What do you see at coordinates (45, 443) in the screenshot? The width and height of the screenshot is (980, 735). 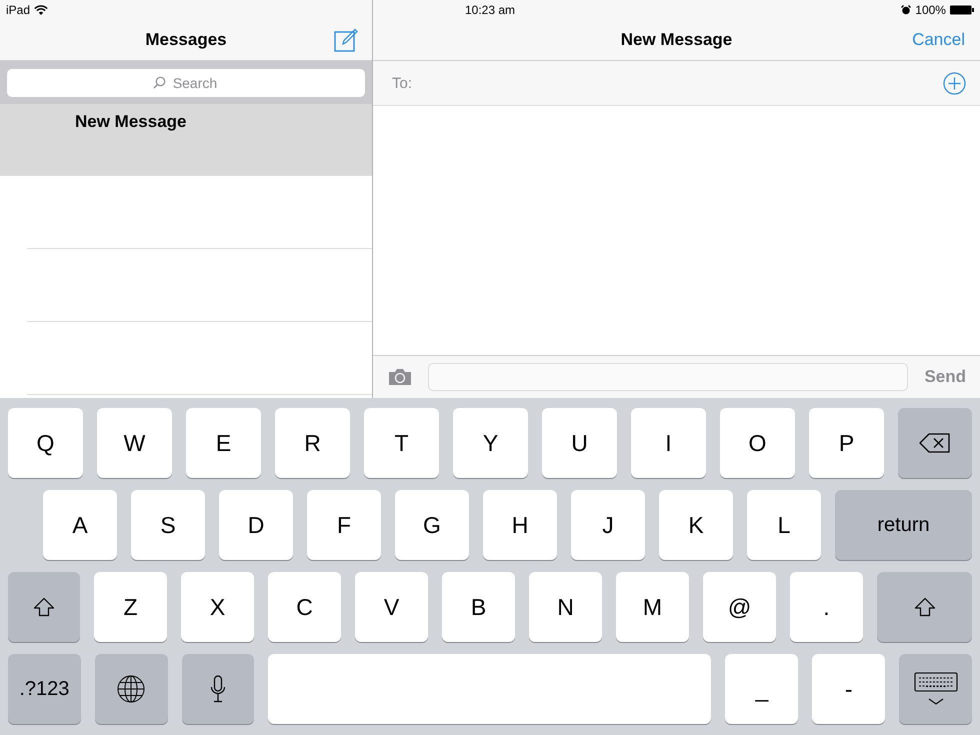 I see `key: Q` at bounding box center [45, 443].